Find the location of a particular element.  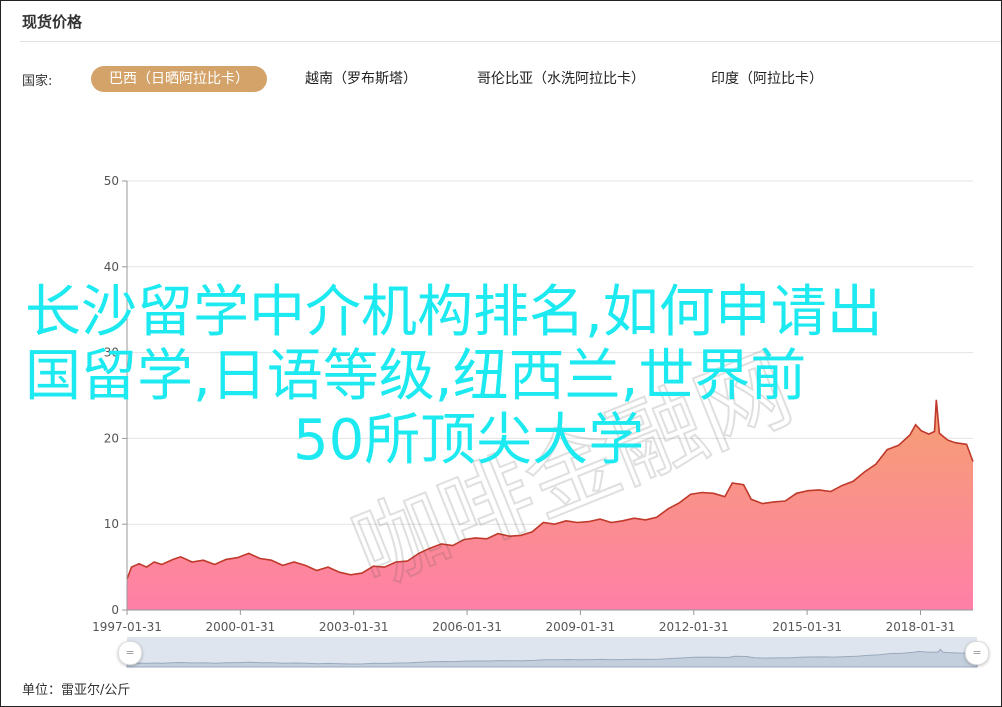

x-tick-label: 2009-01-31 is located at coordinates (581, 627).